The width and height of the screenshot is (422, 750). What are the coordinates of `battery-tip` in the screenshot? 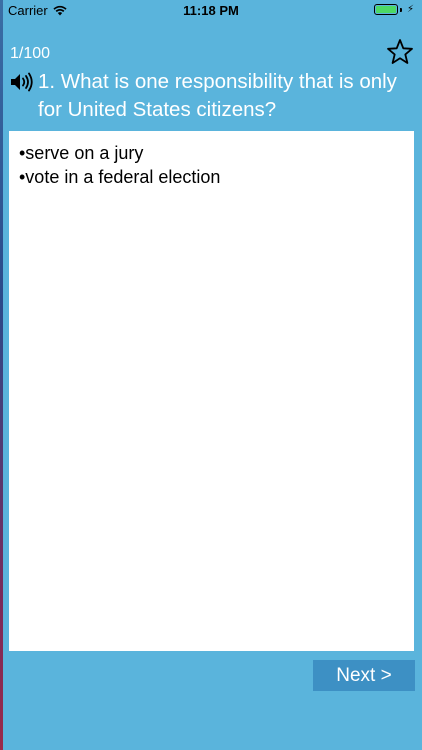 It's located at (400, 9).